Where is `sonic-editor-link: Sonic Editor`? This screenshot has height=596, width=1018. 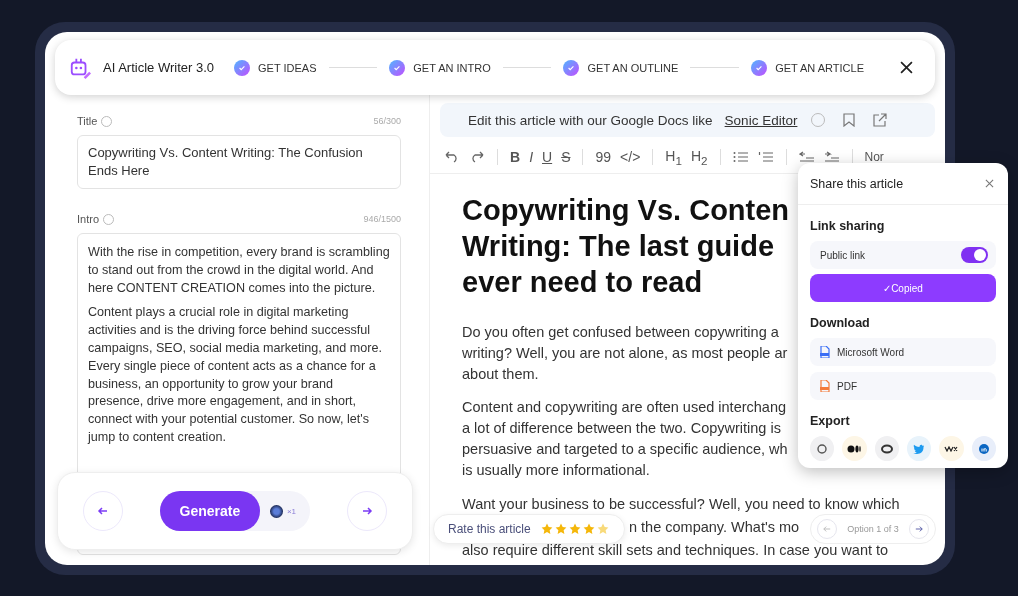
sonic-editor-link: Sonic Editor is located at coordinates (761, 120).